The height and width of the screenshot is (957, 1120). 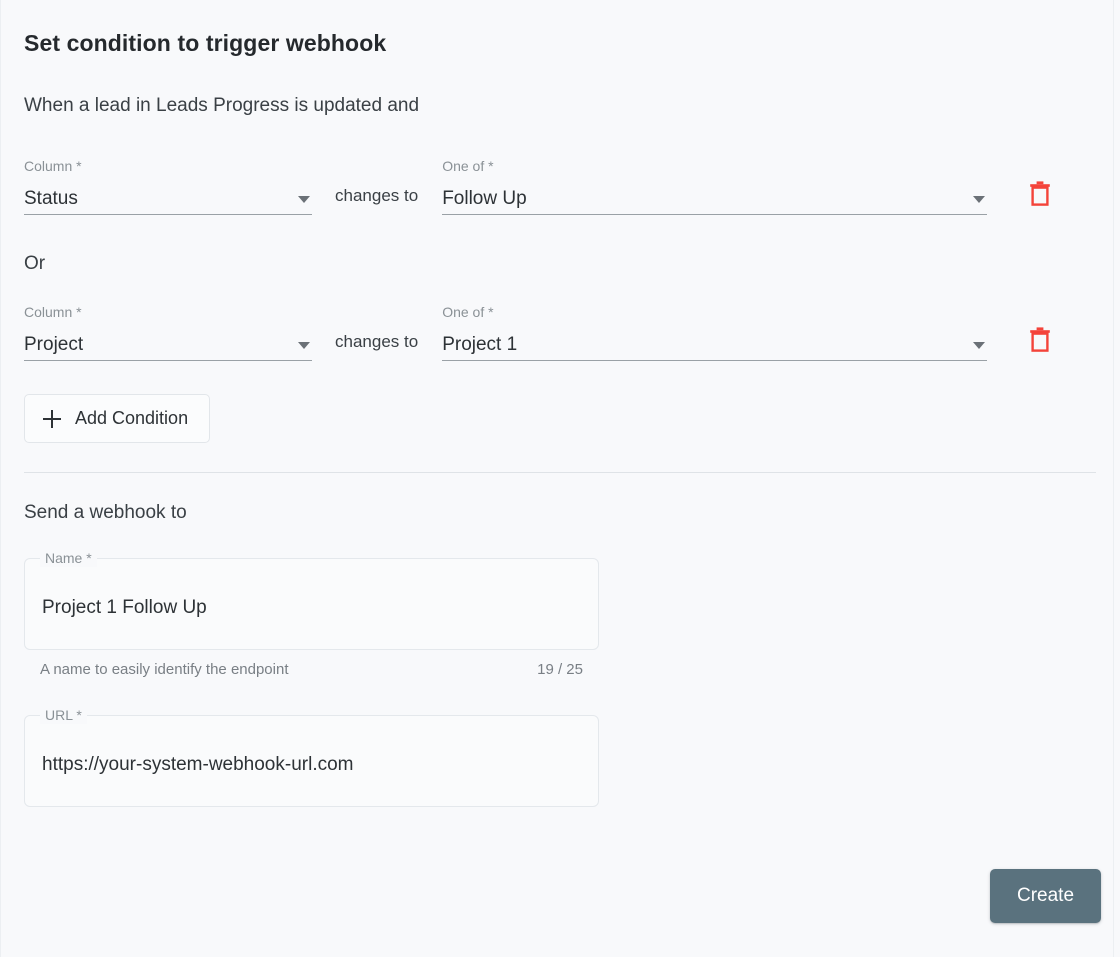 What do you see at coordinates (715, 343) in the screenshot?
I see `value-select-control-2: Project 1` at bounding box center [715, 343].